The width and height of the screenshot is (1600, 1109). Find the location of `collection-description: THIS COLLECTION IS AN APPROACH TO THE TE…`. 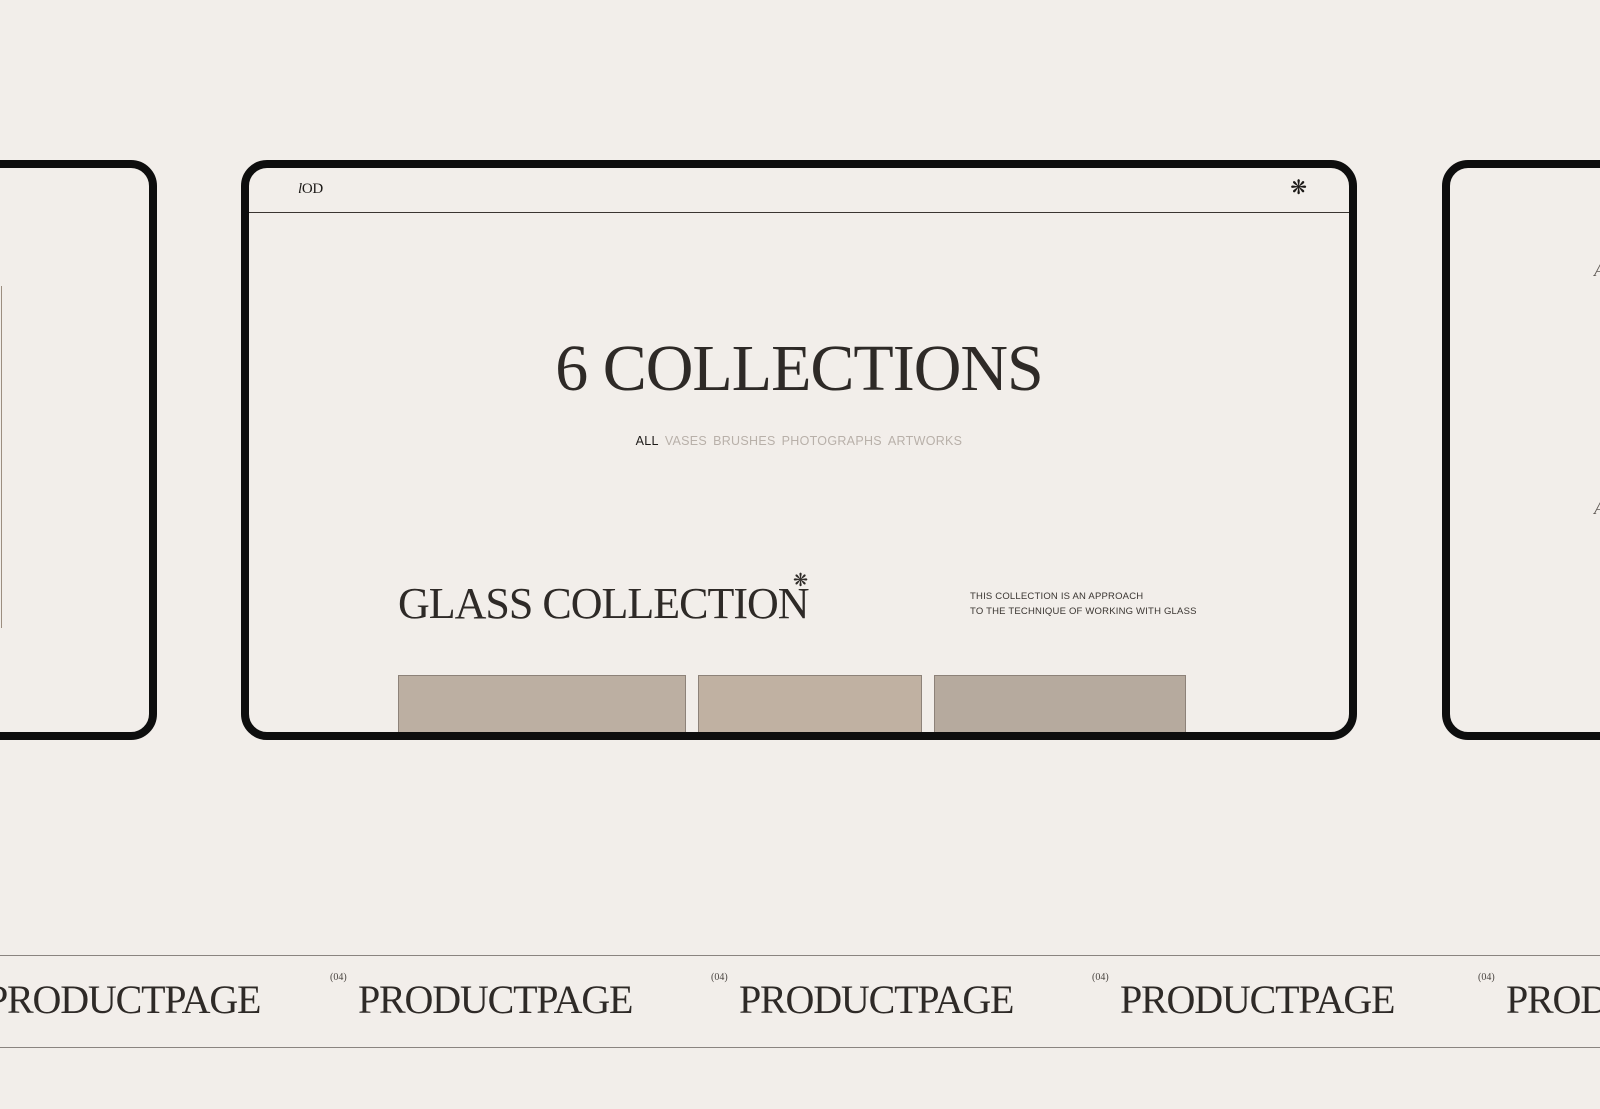

collection-description: THIS COLLECTION IS AN APPROACH TO THE TE… is located at coordinates (1083, 604).